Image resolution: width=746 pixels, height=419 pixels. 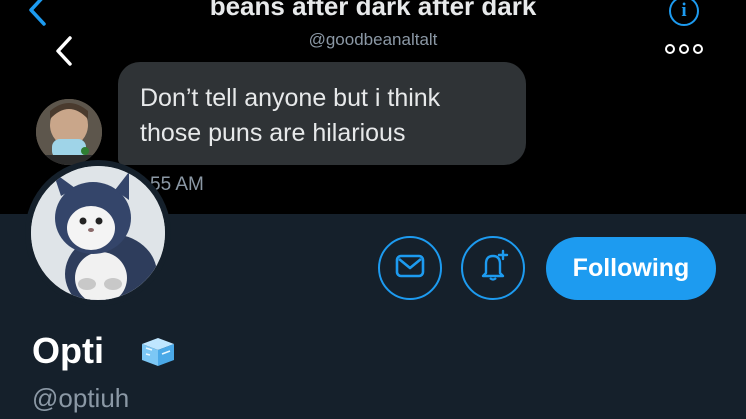 What do you see at coordinates (98, 233) in the screenshot?
I see `profile-avatar` at bounding box center [98, 233].